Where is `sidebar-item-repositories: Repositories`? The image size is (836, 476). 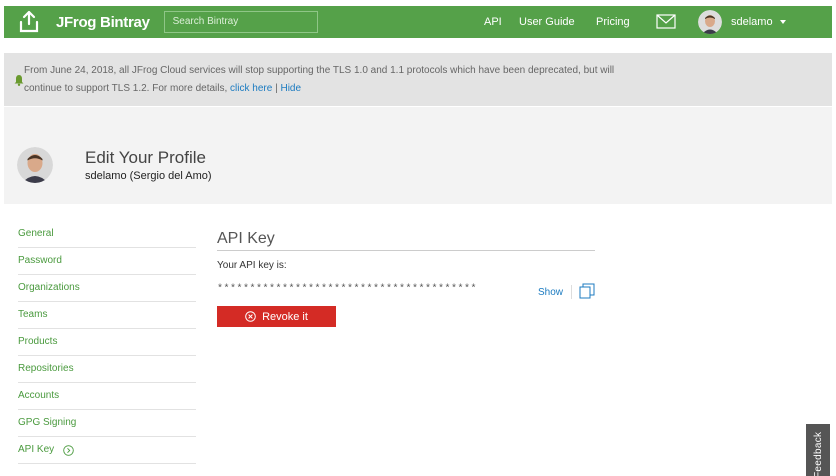
sidebar-item-repositories: Repositories is located at coordinates (107, 369).